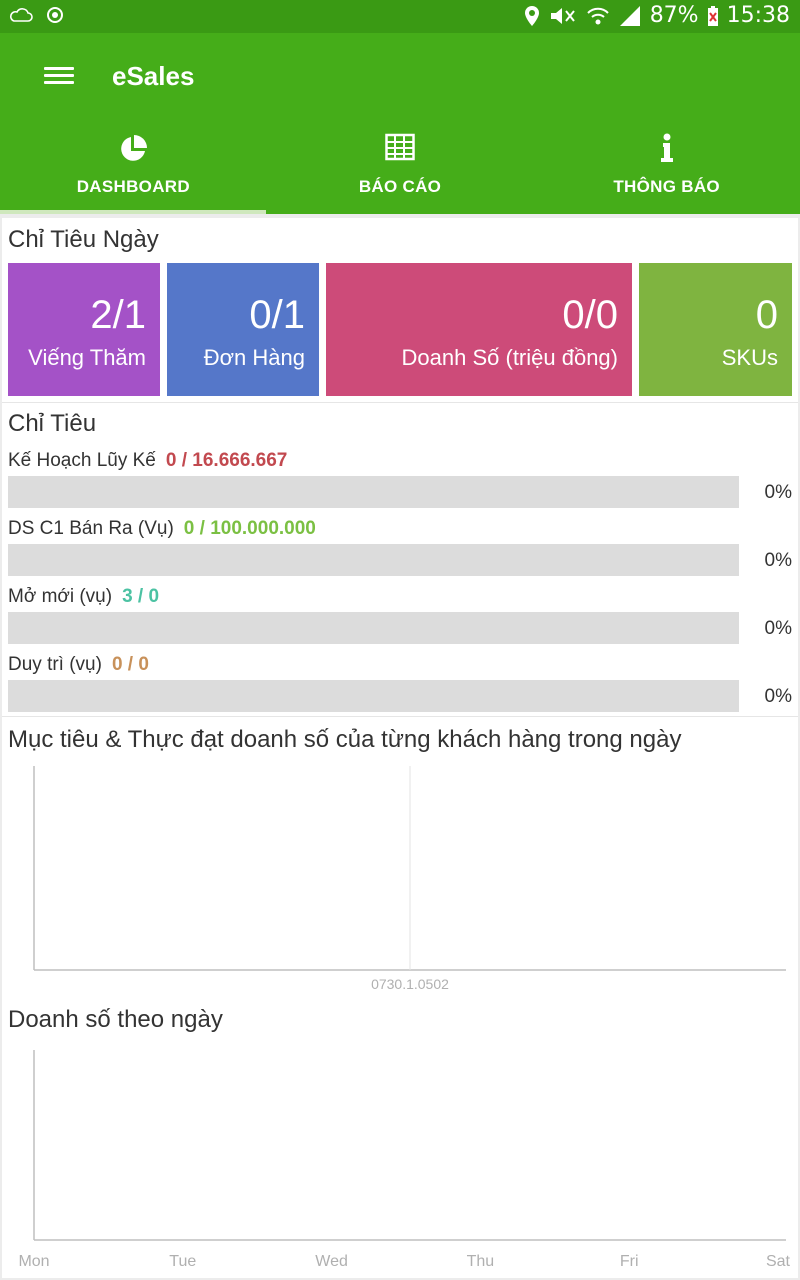  Describe the element at coordinates (153, 76) in the screenshot. I see `app-title: eSales` at that location.